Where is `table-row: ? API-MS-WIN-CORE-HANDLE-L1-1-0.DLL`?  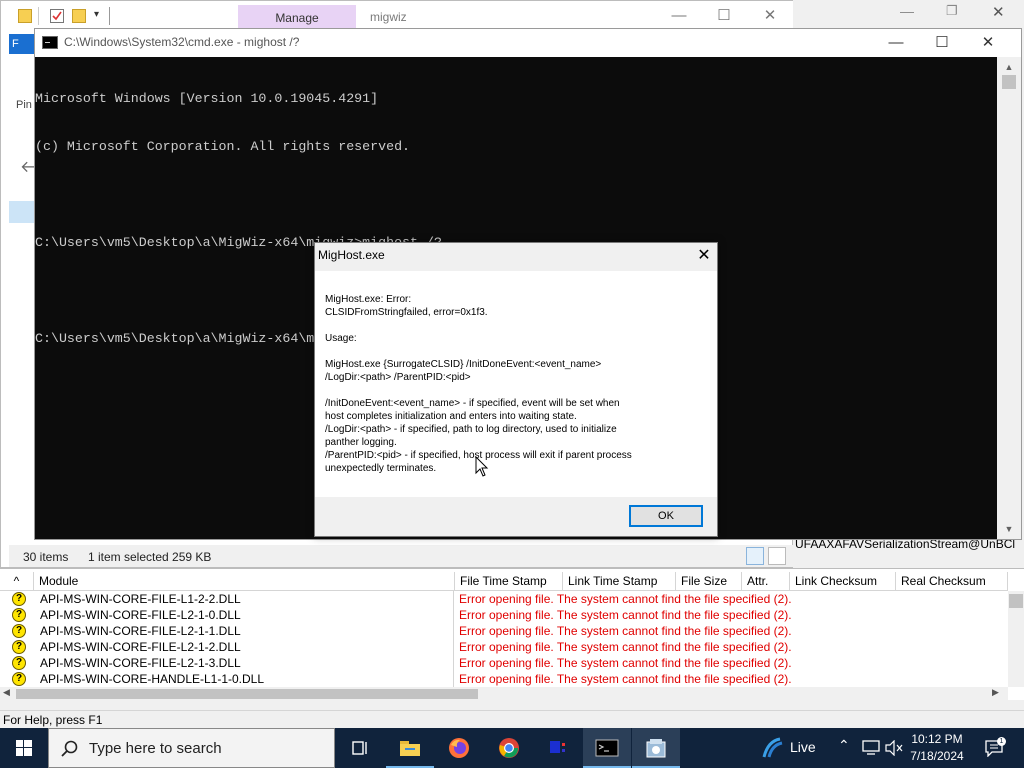 table-row: ? API-MS-WIN-CORE-HANDLE-L1-1-0.DLL is located at coordinates (226, 679).